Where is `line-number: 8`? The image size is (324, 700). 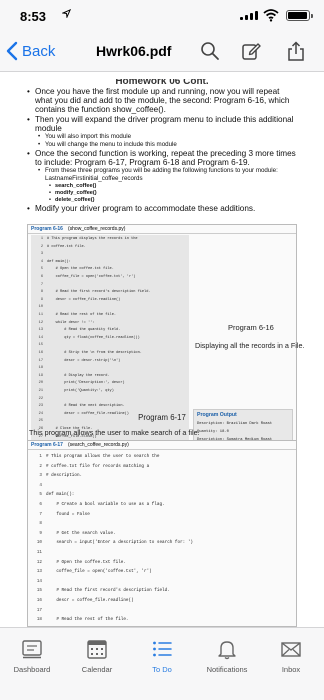 line-number: 8 is located at coordinates (41, 292).